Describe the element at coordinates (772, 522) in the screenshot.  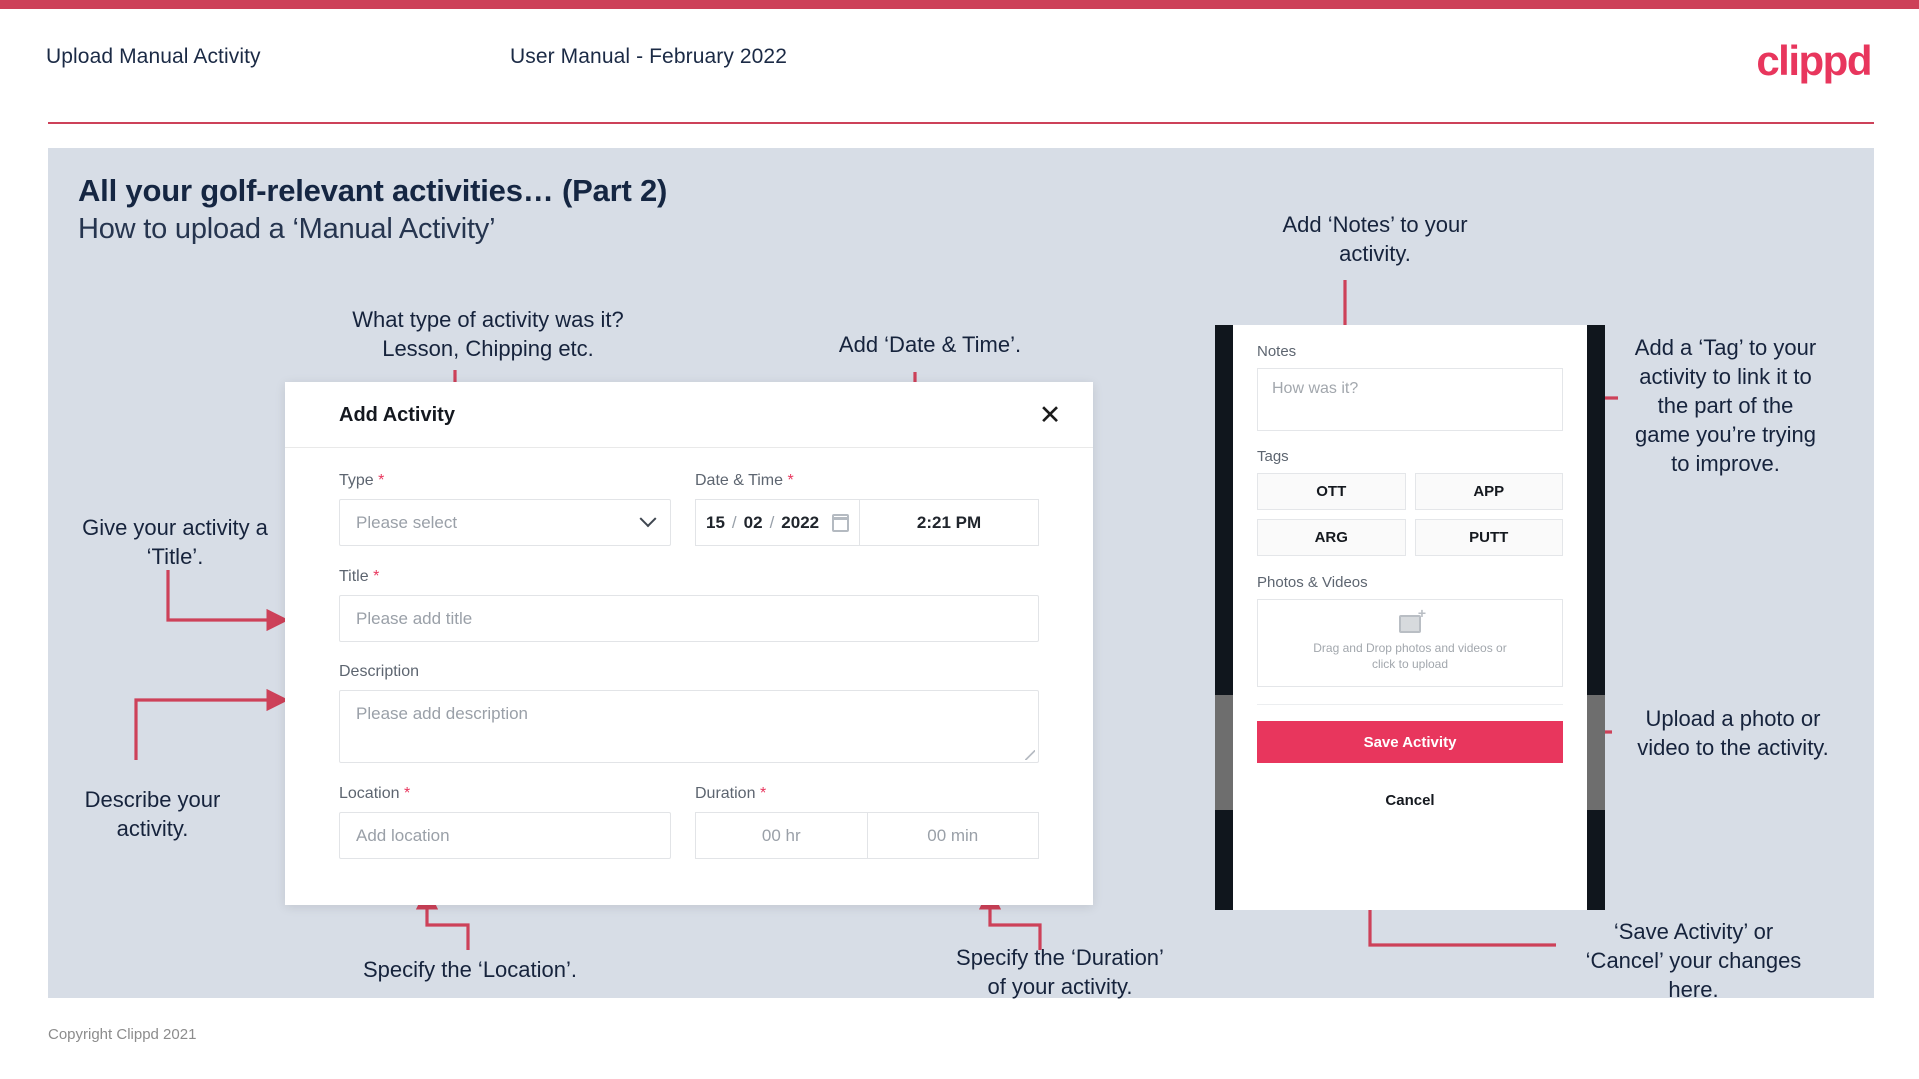
I see `date-sep-2: /` at that location.